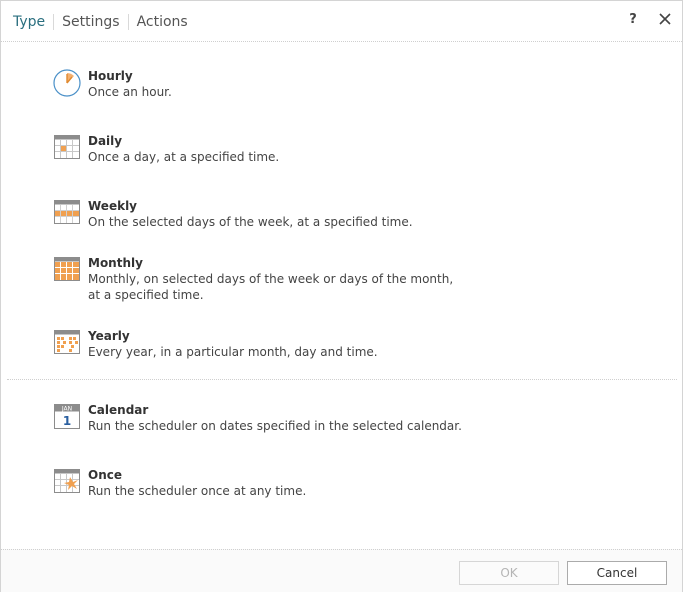 Image resolution: width=683 pixels, height=592 pixels. I want to click on calendar-yearly-icon, so click(67, 342).